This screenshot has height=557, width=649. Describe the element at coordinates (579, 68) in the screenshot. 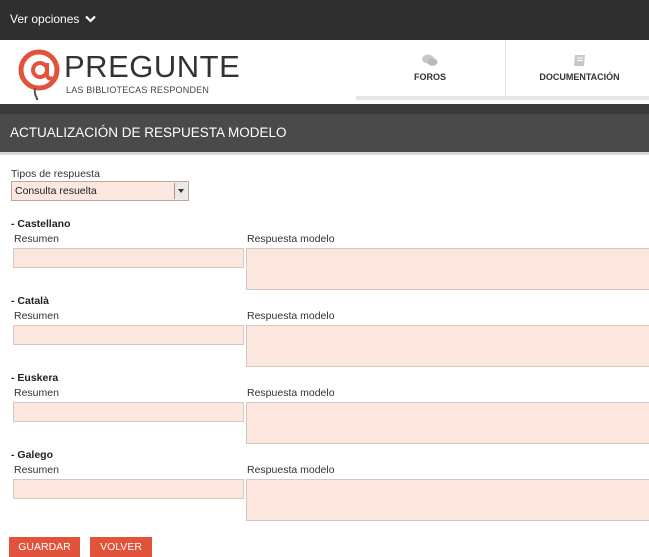

I see `nav-documentacion: DOCUMENTACIÓN` at that location.